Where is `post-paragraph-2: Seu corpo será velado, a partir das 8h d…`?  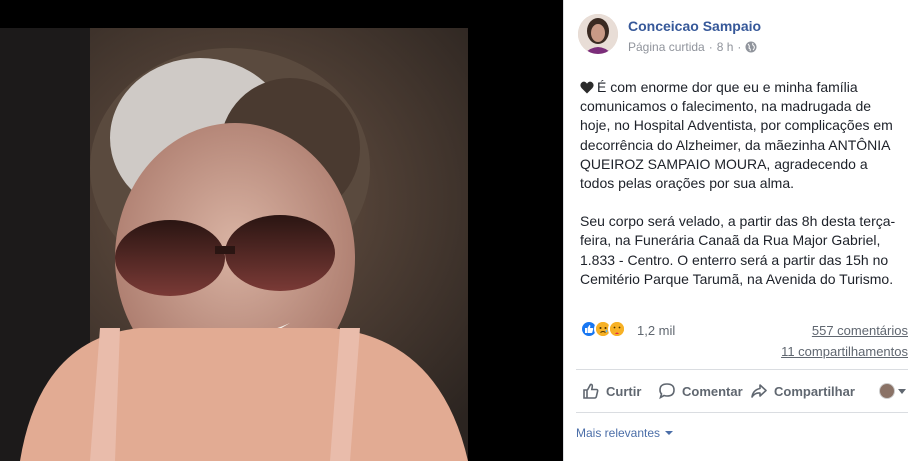
post-paragraph-2: Seu corpo será velado, a partir das 8h d… is located at coordinates (738, 250).